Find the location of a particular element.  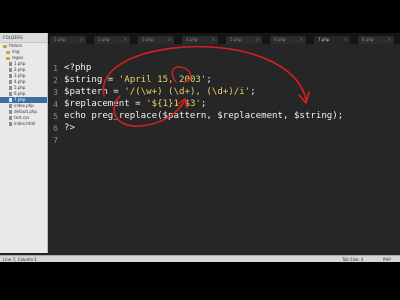

tree-item-label: img is located at coordinates (16, 51).